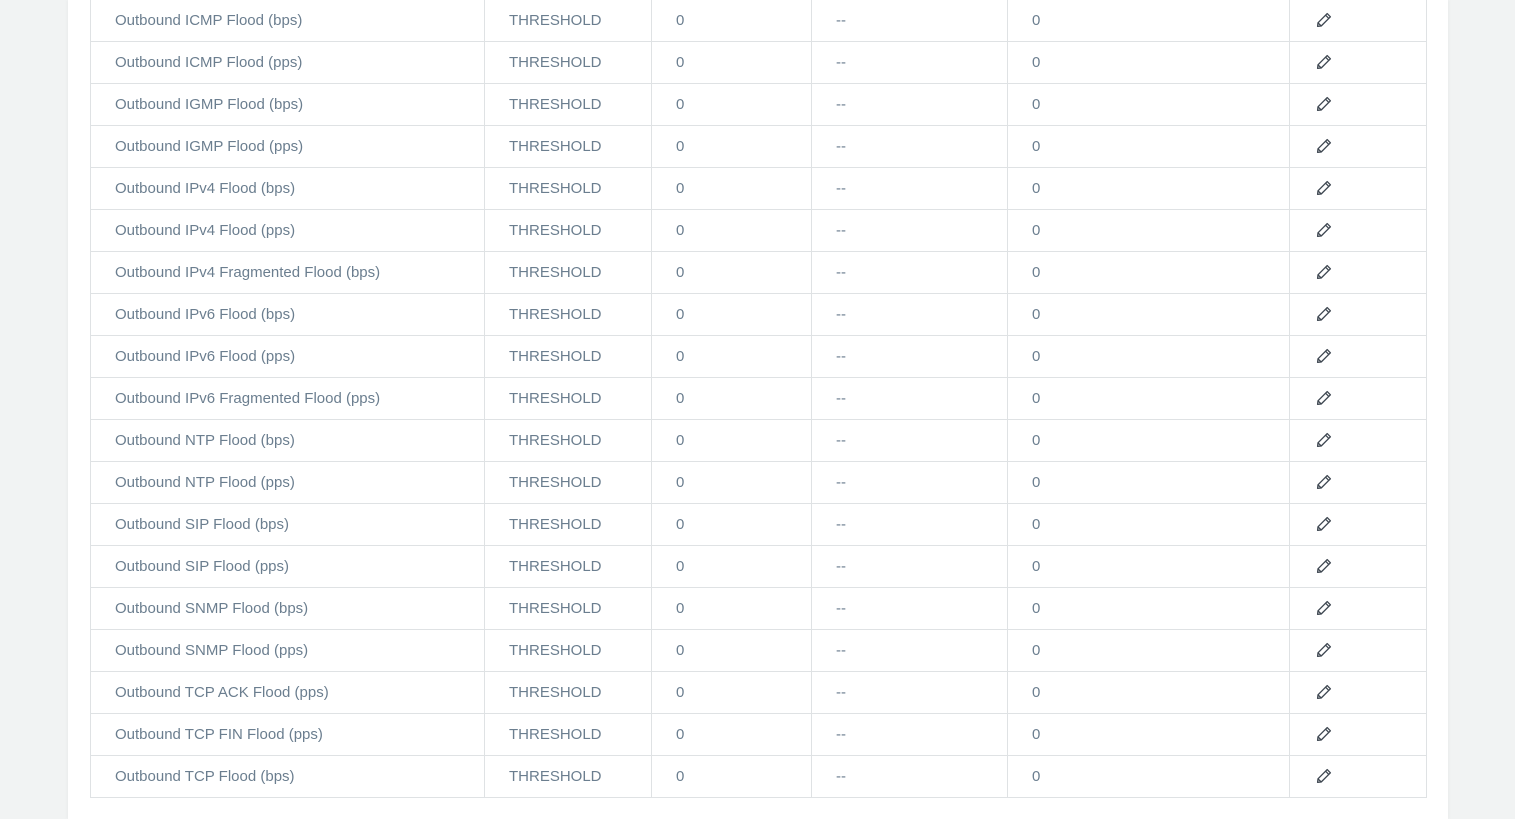 This screenshot has width=1515, height=819. What do you see at coordinates (287, 650) in the screenshot?
I see `rule-name: Outbound SNMP Flood (pps)` at bounding box center [287, 650].